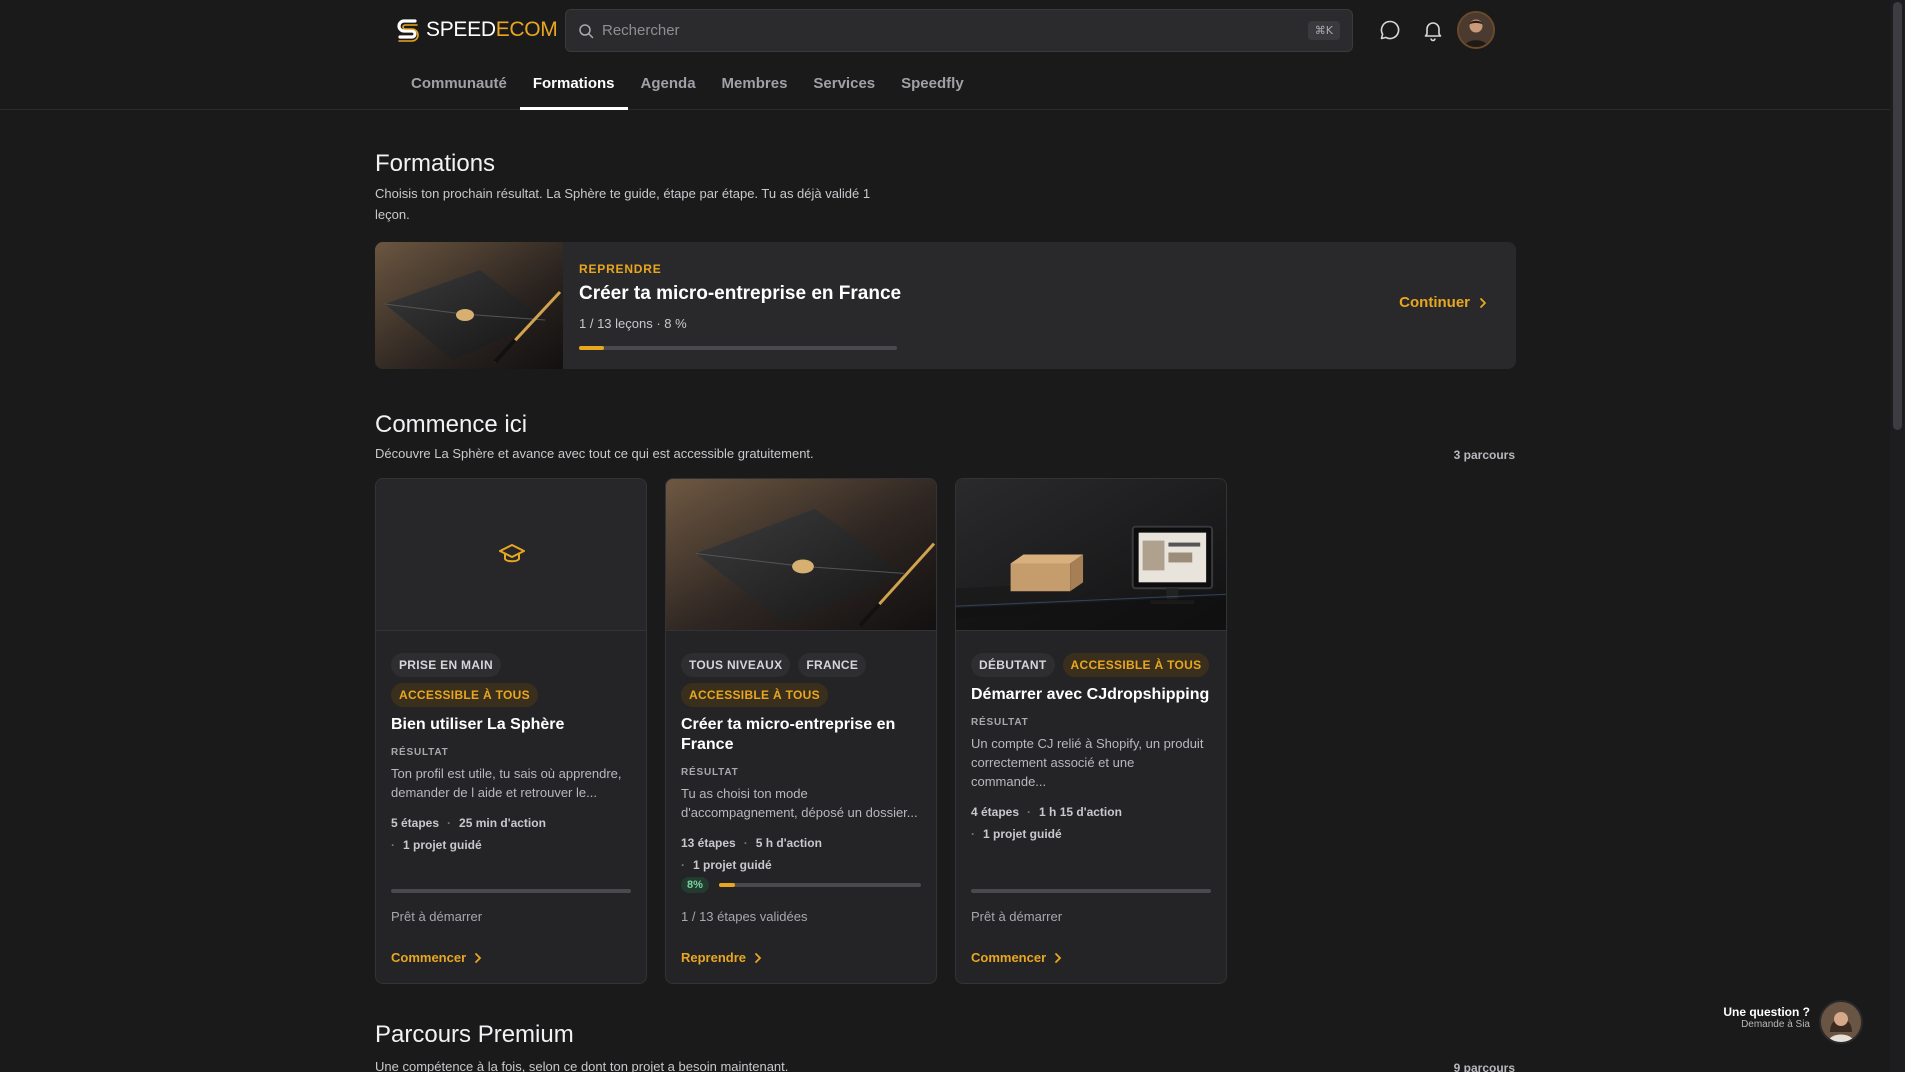  What do you see at coordinates (1484, 455) in the screenshot?
I see `start-course-count: 3 parcours` at bounding box center [1484, 455].